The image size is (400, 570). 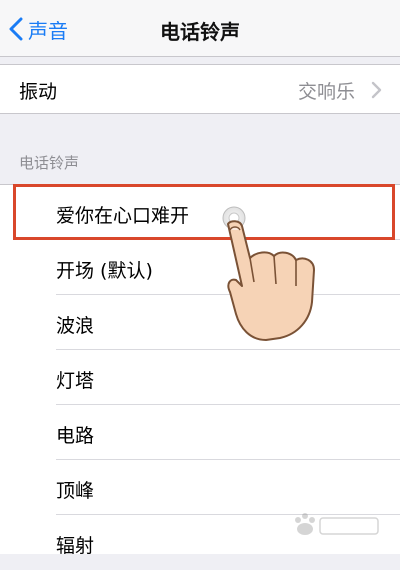 What do you see at coordinates (326, 92) in the screenshot?
I see `vibration-value: 交响乐` at bounding box center [326, 92].